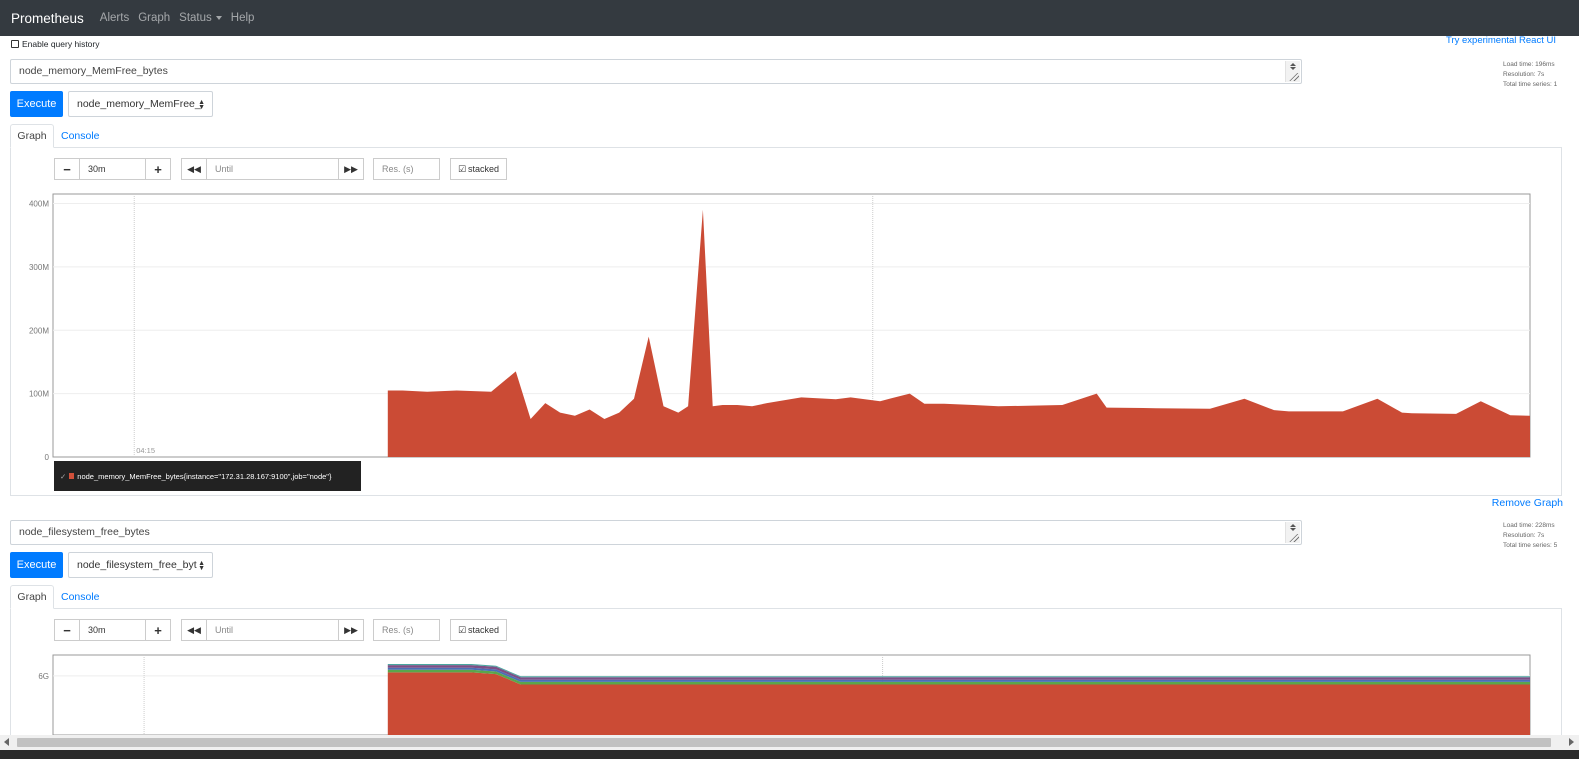  What do you see at coordinates (32, 597) in the screenshot?
I see `tab-graph-2: Graph` at bounding box center [32, 597].